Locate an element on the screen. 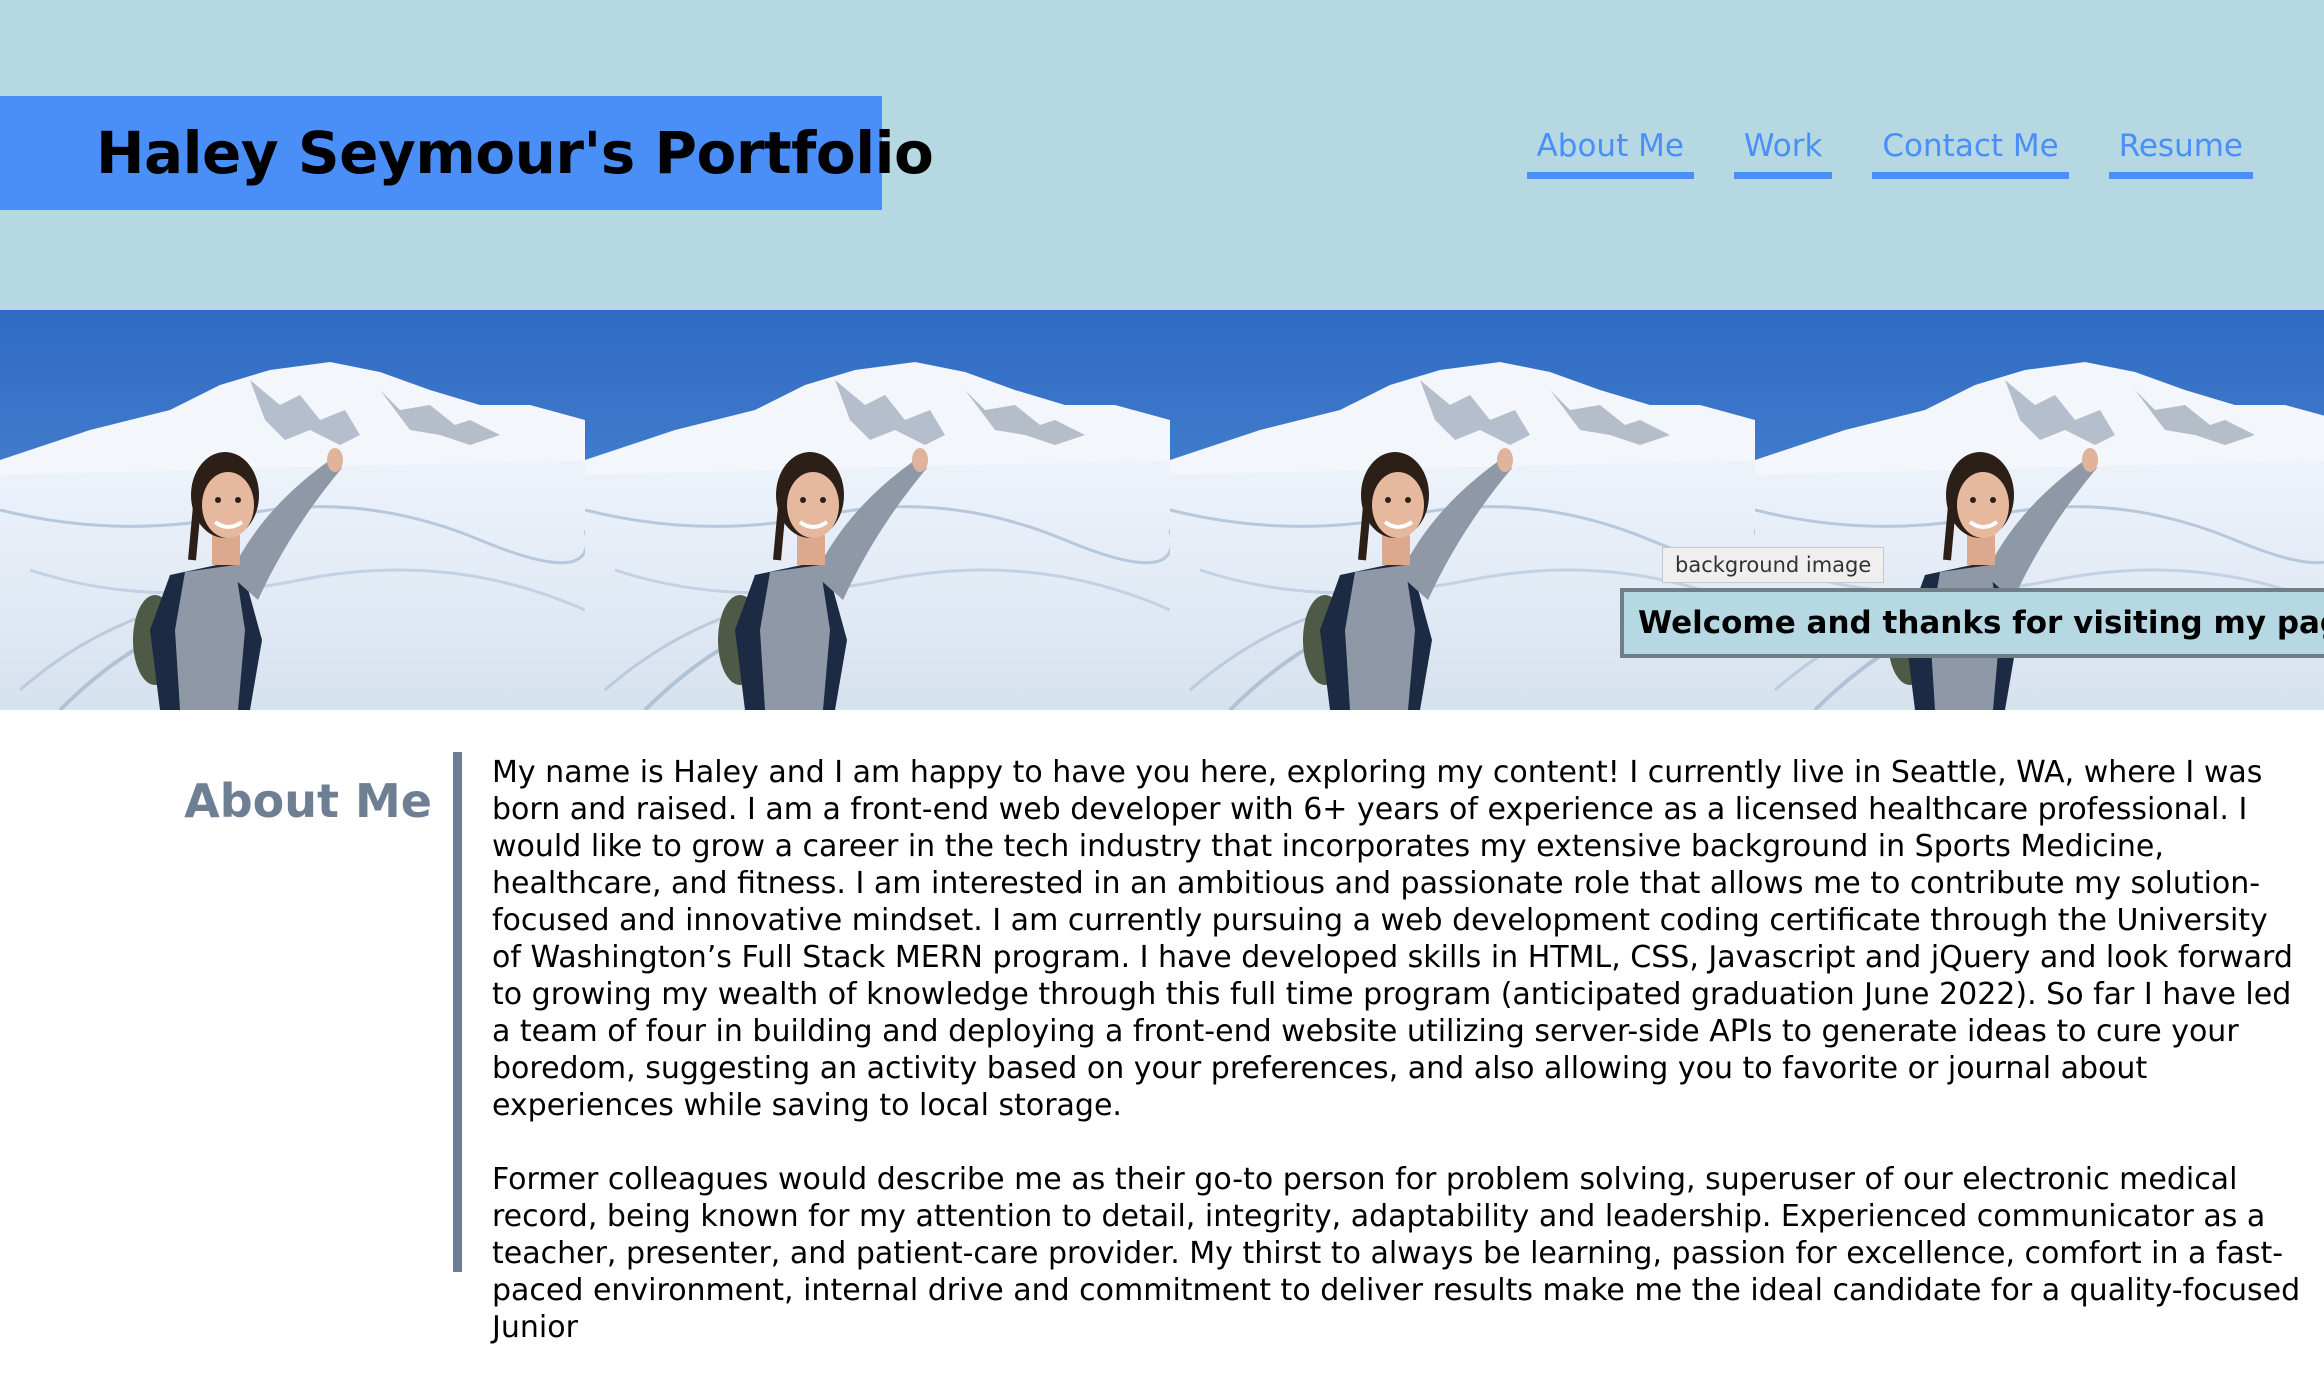 The image size is (2324, 1383). welcome-message: Welcome and thanks for visiting my page! is located at coordinates (1972, 623).